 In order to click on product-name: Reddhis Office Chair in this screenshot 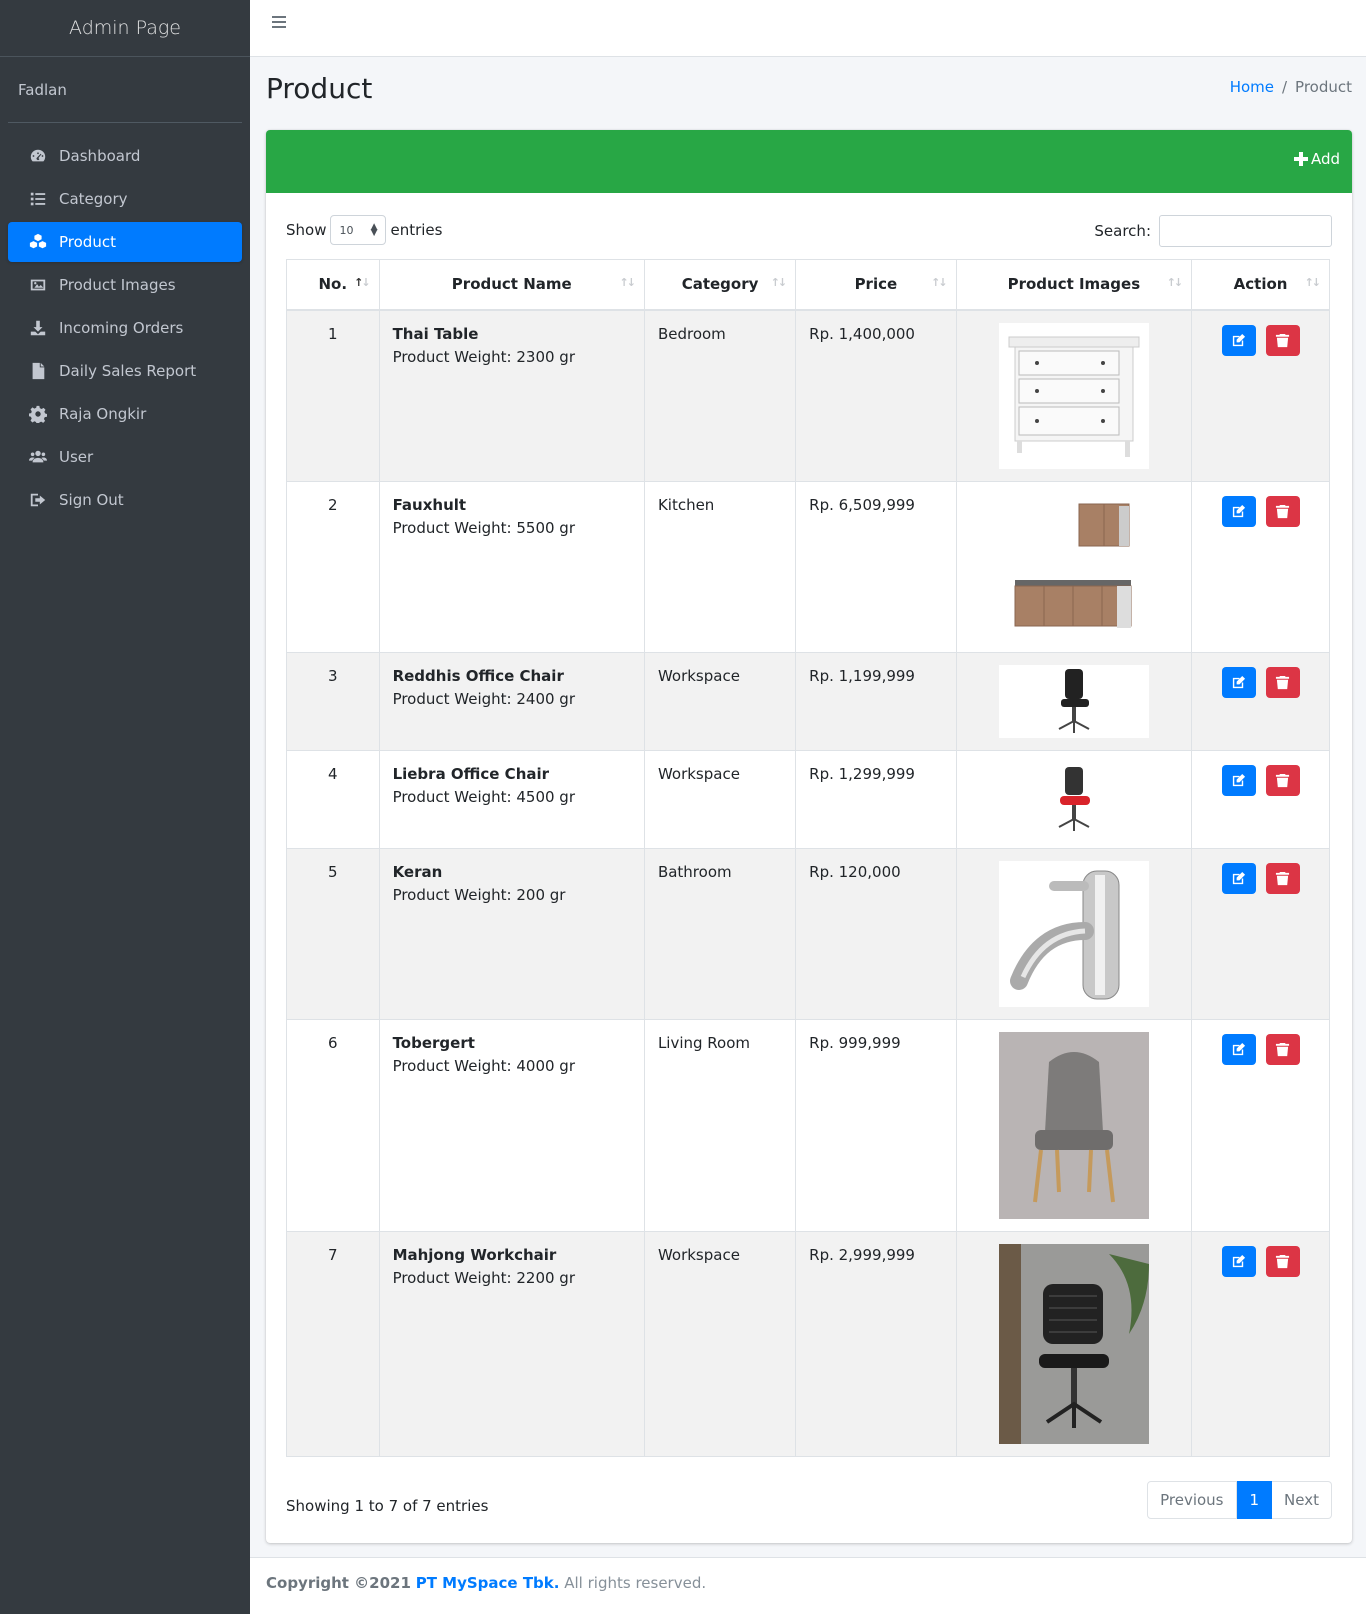, I will do `click(478, 675)`.